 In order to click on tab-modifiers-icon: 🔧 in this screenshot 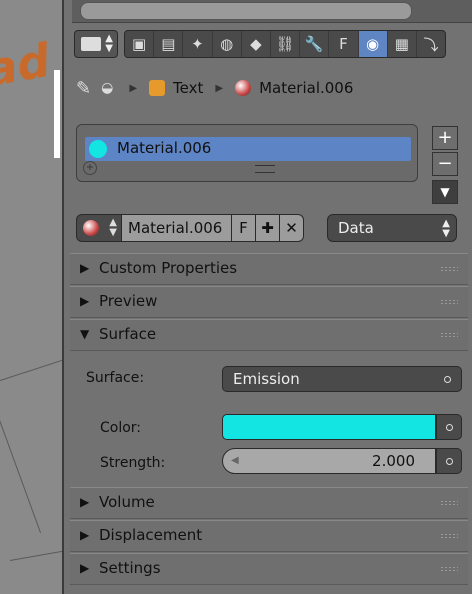, I will do `click(315, 44)`.